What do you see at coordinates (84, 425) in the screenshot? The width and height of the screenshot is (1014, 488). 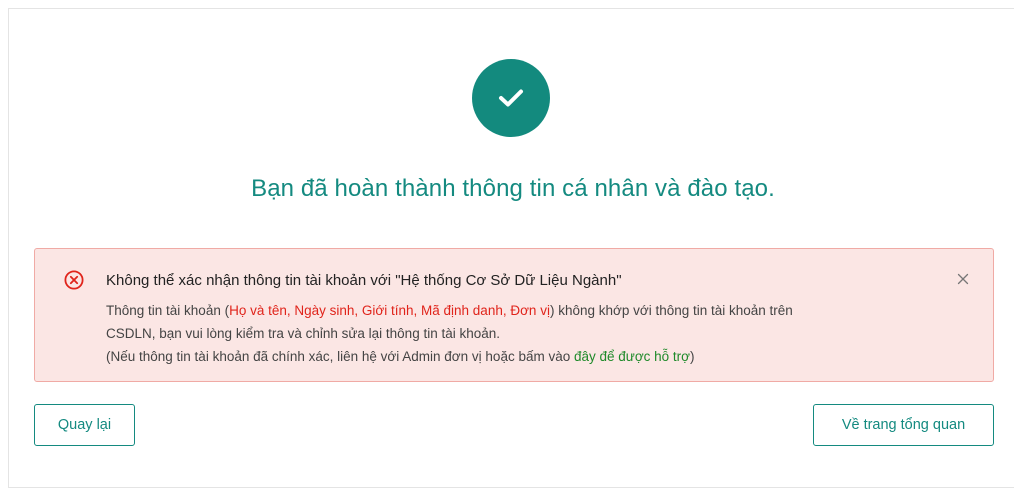 I see `back-button: Quay lại` at bounding box center [84, 425].